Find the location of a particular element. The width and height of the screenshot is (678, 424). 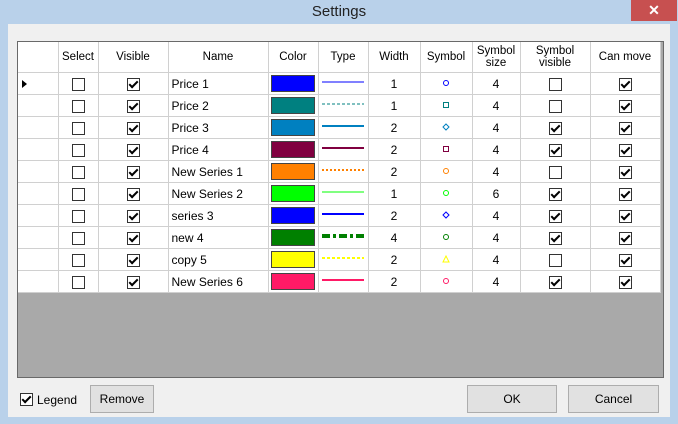

title-bar: Settings ✕ is located at coordinates (339, 12).